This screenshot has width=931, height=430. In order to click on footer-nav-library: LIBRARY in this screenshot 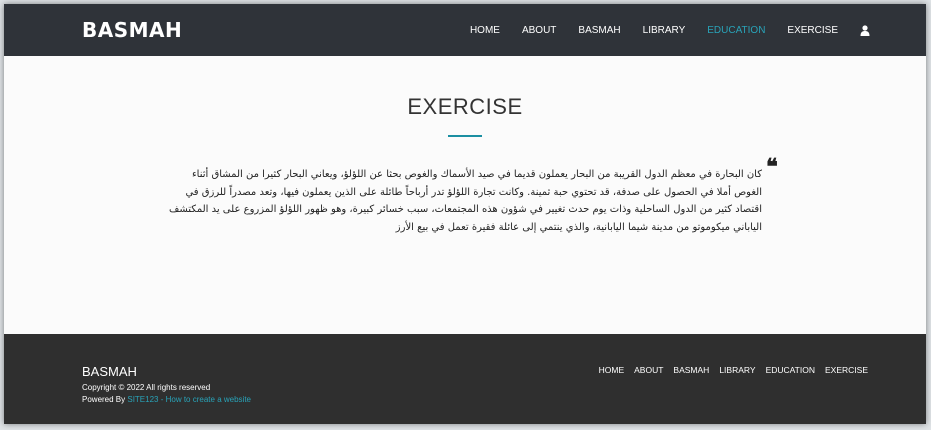, I will do `click(737, 370)`.